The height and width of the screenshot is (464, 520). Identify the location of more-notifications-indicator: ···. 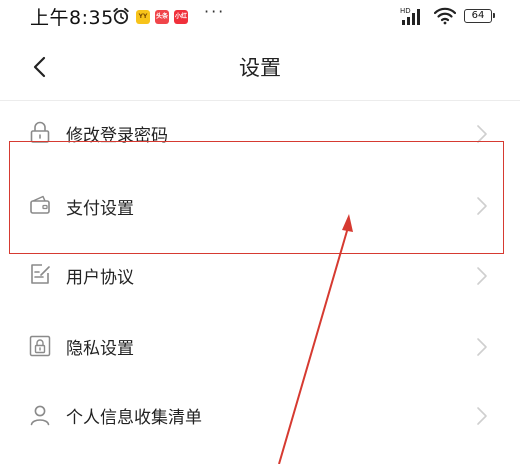
(215, 11).